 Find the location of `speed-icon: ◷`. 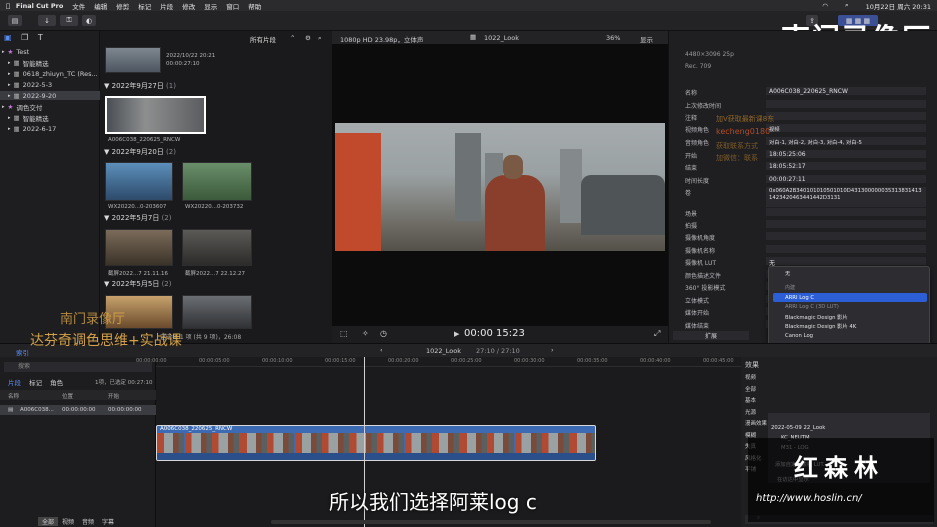

speed-icon: ◷ is located at coordinates (383, 333).